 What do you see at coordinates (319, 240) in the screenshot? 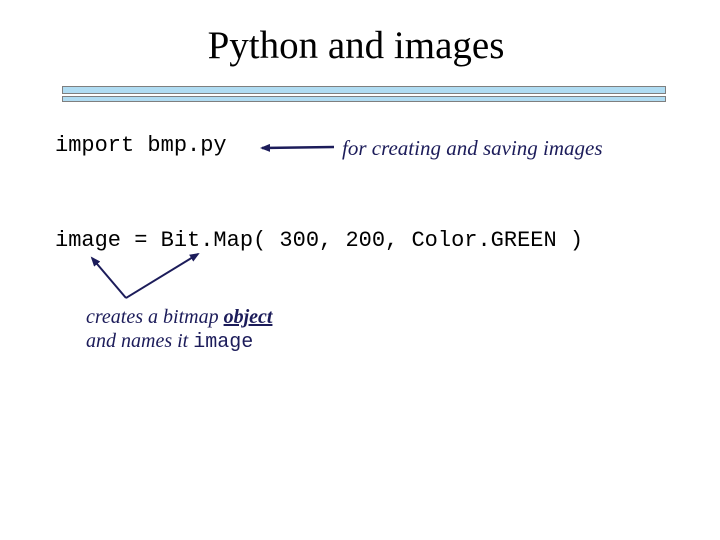
I see `bitmap-code-line: image = Bit.Map( 300, 200, Color.GREEN )` at bounding box center [319, 240].